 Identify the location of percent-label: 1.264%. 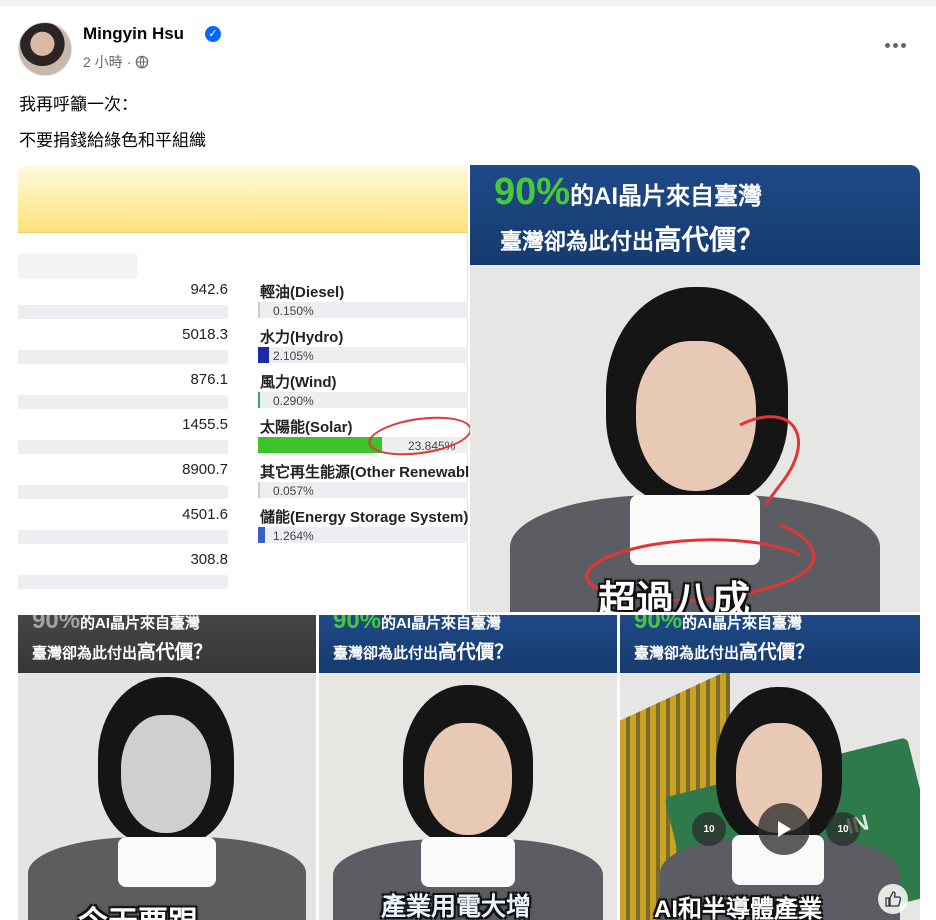
(293, 536).